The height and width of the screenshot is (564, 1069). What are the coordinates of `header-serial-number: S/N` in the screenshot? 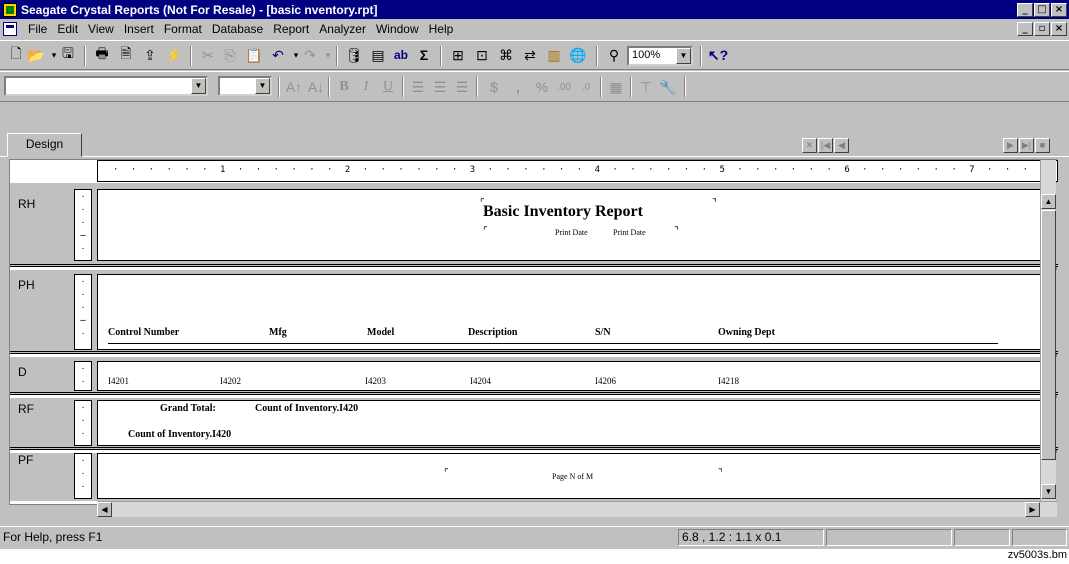 It's located at (603, 332).